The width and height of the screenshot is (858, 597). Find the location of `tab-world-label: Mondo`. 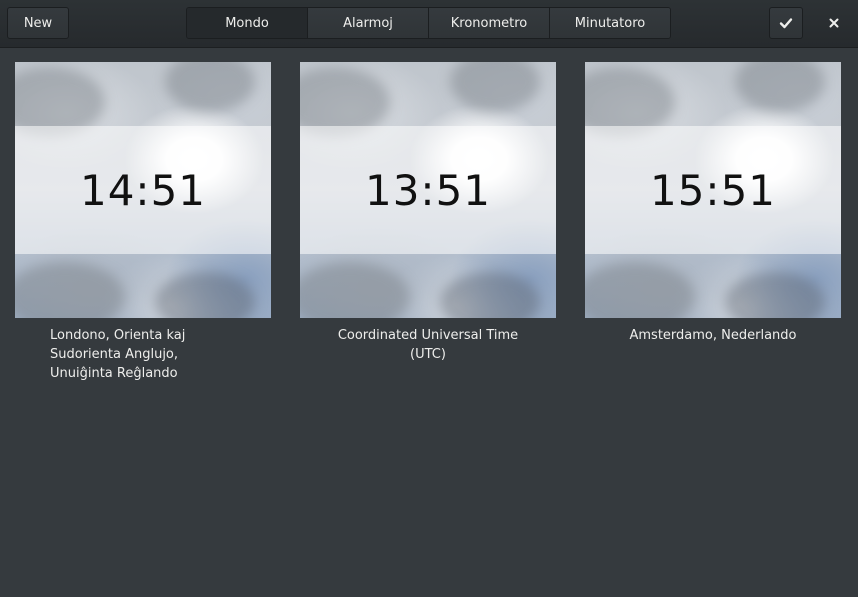

tab-world-label: Mondo is located at coordinates (247, 23).